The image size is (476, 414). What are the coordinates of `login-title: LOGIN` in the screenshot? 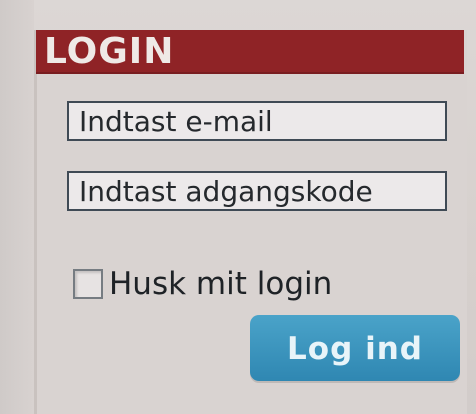 It's located at (109, 51).